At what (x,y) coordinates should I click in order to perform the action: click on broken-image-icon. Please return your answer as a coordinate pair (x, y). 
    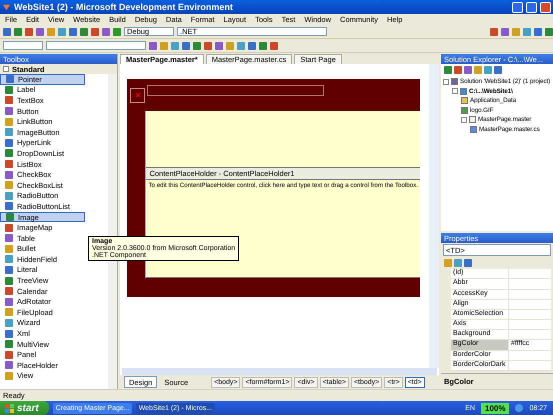
    Looking at the image, I should click on (137, 95).